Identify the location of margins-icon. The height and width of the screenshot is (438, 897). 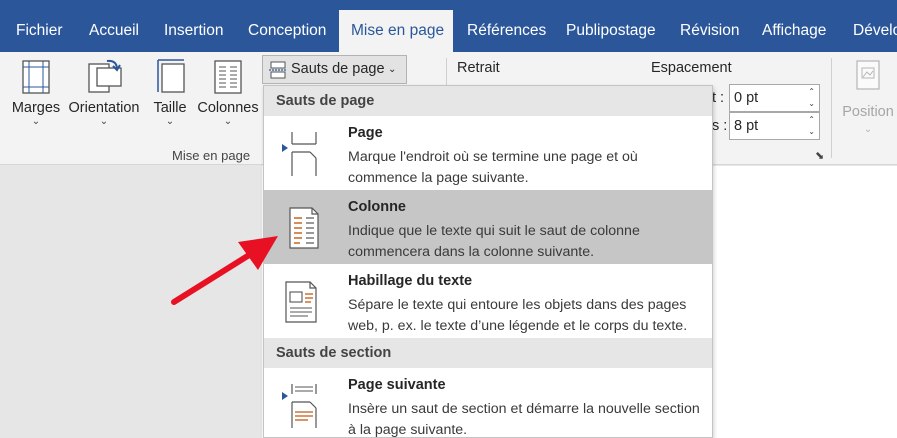
(36, 77).